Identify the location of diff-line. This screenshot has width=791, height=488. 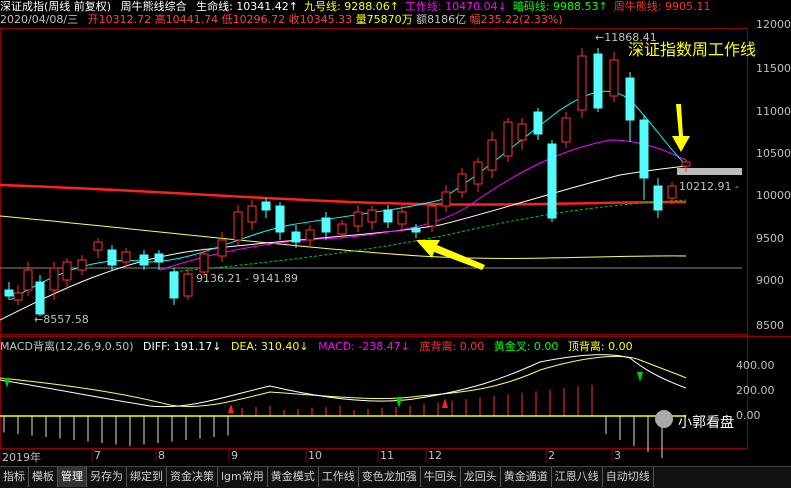
(343, 381).